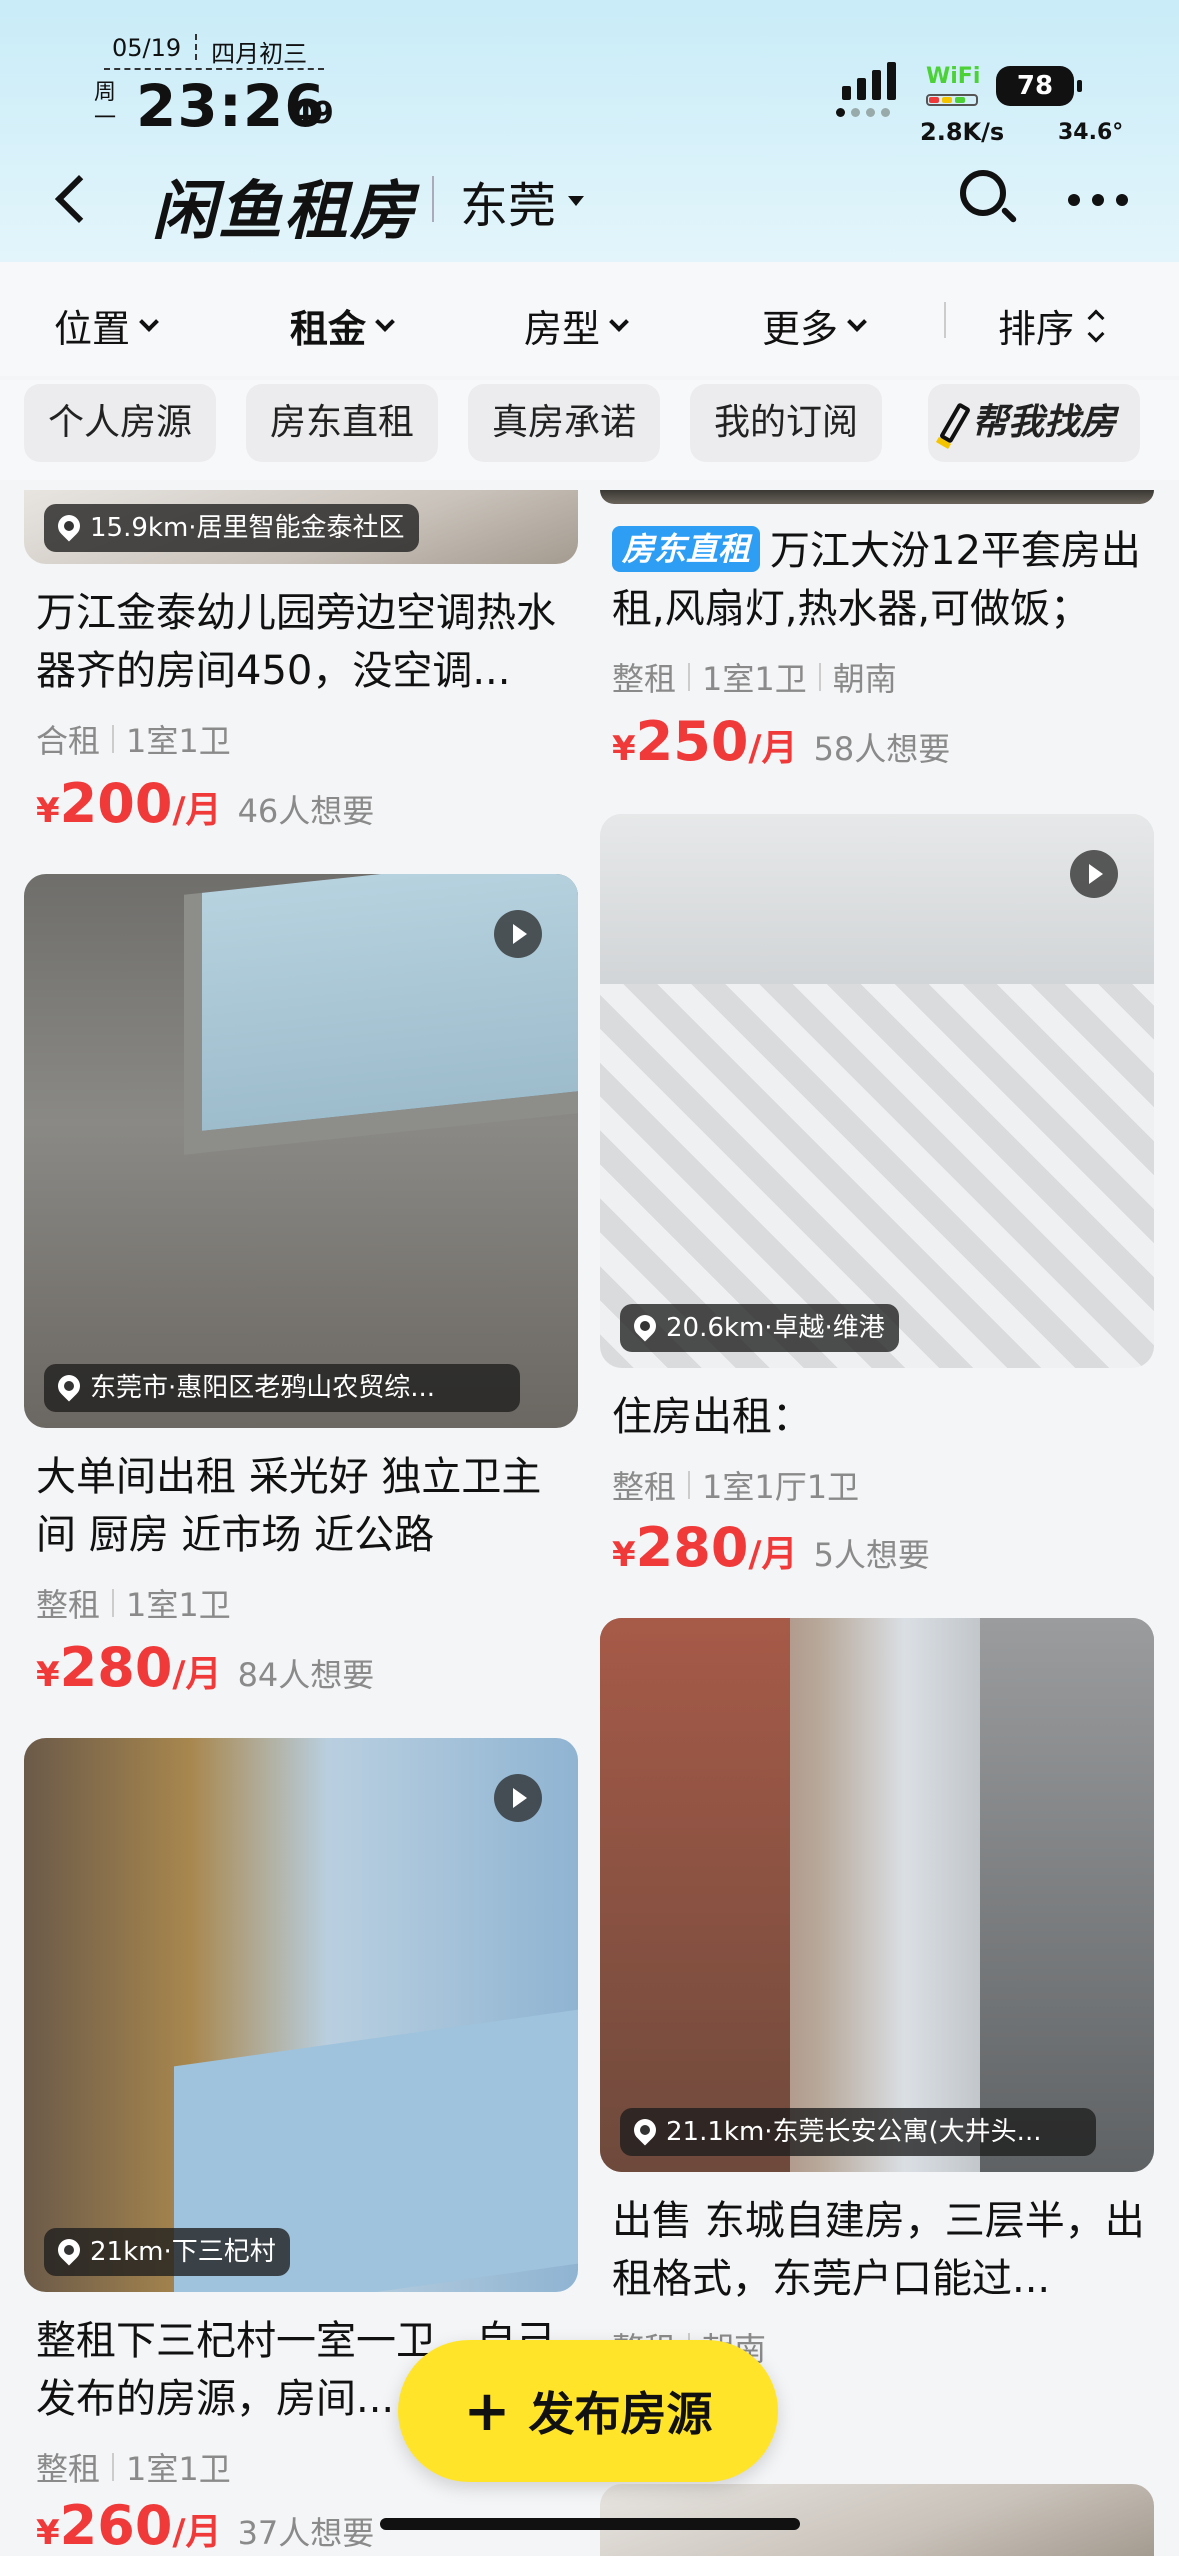 The width and height of the screenshot is (1179, 2556). Describe the element at coordinates (1051, 325) in the screenshot. I see `filter-sort: 排序` at that location.